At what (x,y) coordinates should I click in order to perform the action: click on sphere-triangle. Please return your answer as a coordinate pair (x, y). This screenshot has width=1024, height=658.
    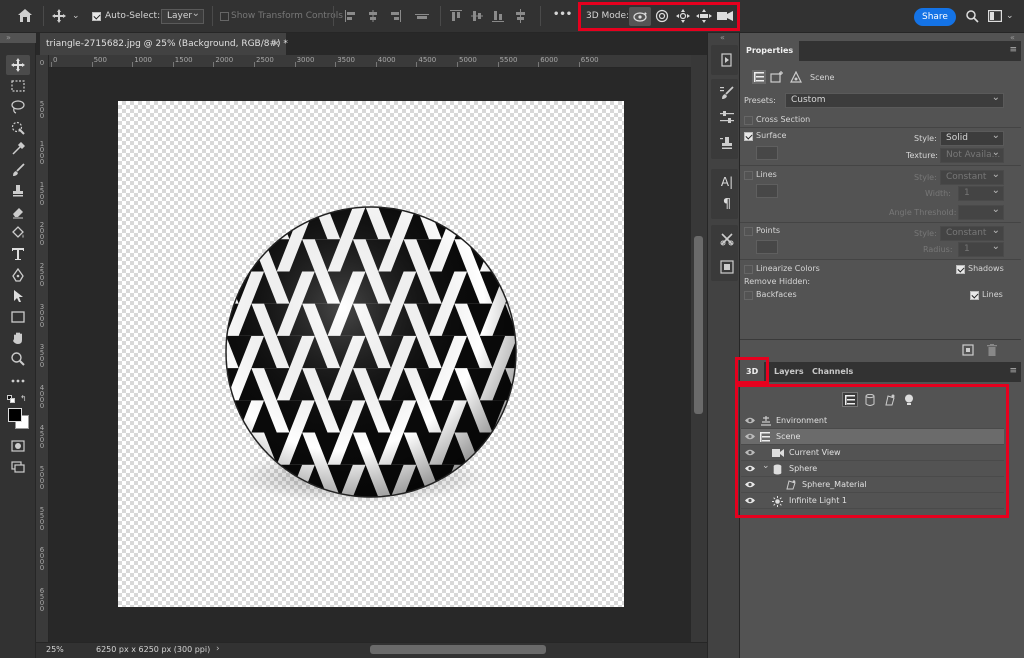
    Looking at the image, I should click on (213, 223).